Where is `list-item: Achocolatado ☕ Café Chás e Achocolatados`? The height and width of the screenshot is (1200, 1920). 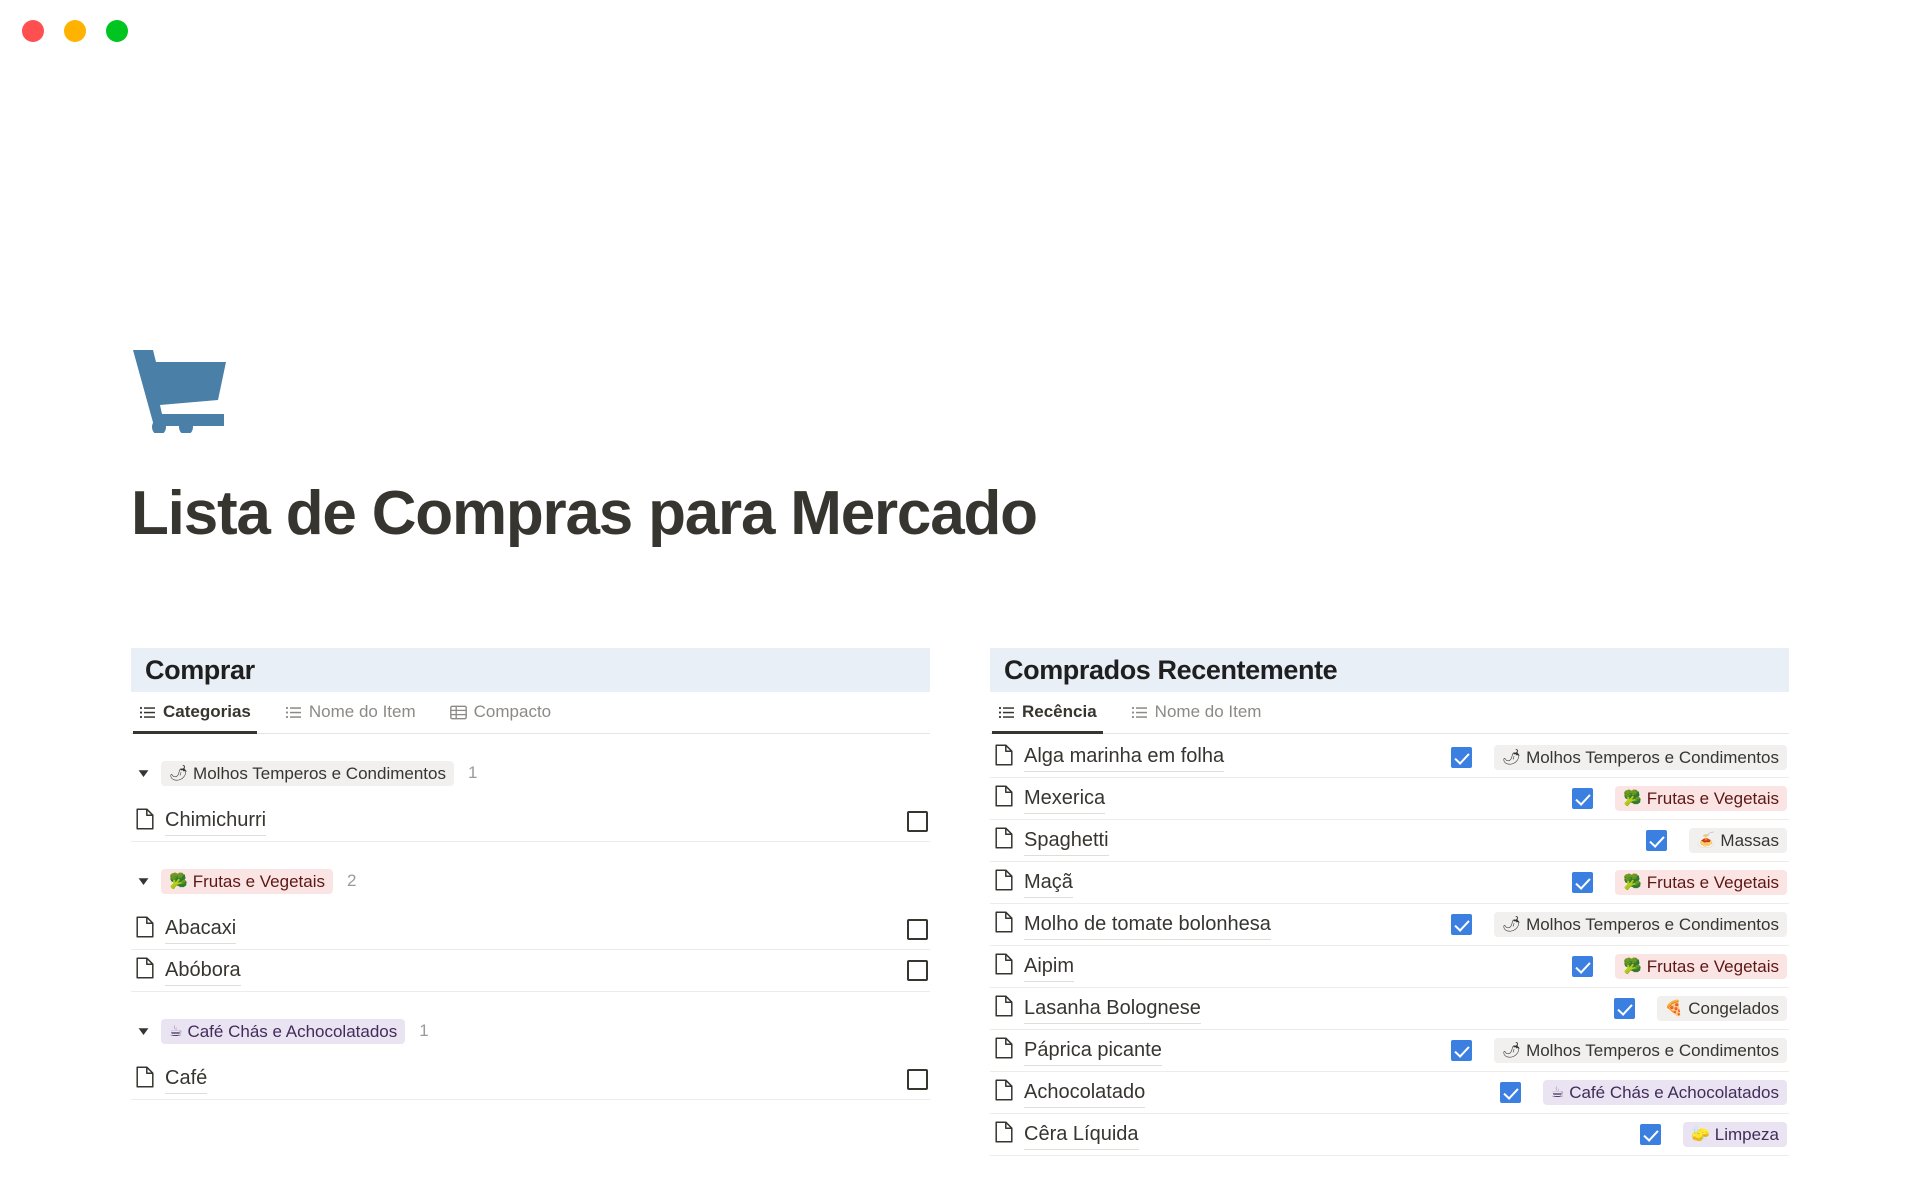 list-item: Achocolatado ☕ Café Chás e Achocolatados is located at coordinates (1389, 1093).